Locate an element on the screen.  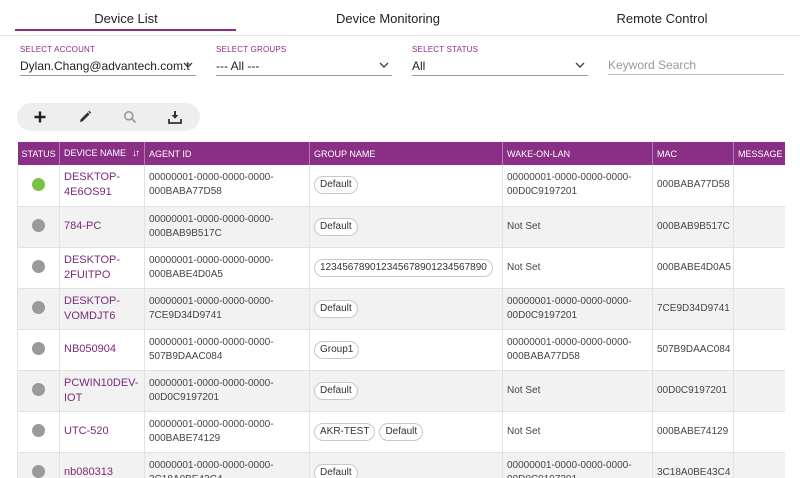
agent-id-cell: 00000001-0000-0000-0000-00D0C9197201 is located at coordinates (227, 391).